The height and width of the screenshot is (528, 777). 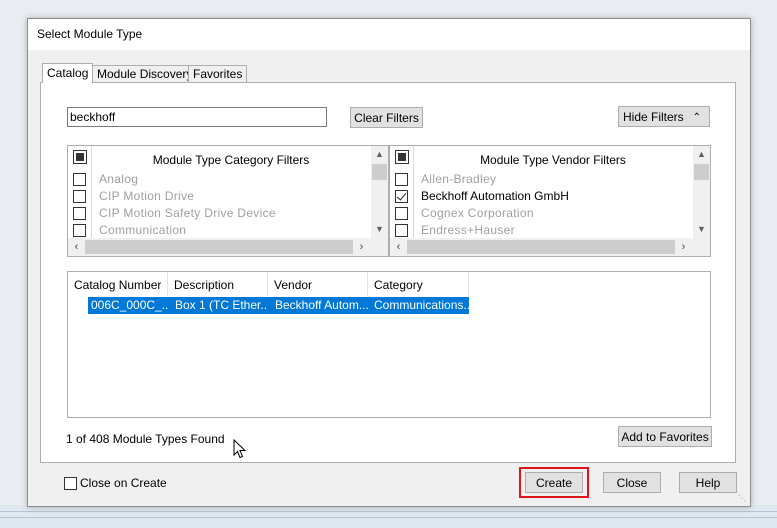 I want to click on add-to-favorites-button: Add to Favorites, so click(x=665, y=436).